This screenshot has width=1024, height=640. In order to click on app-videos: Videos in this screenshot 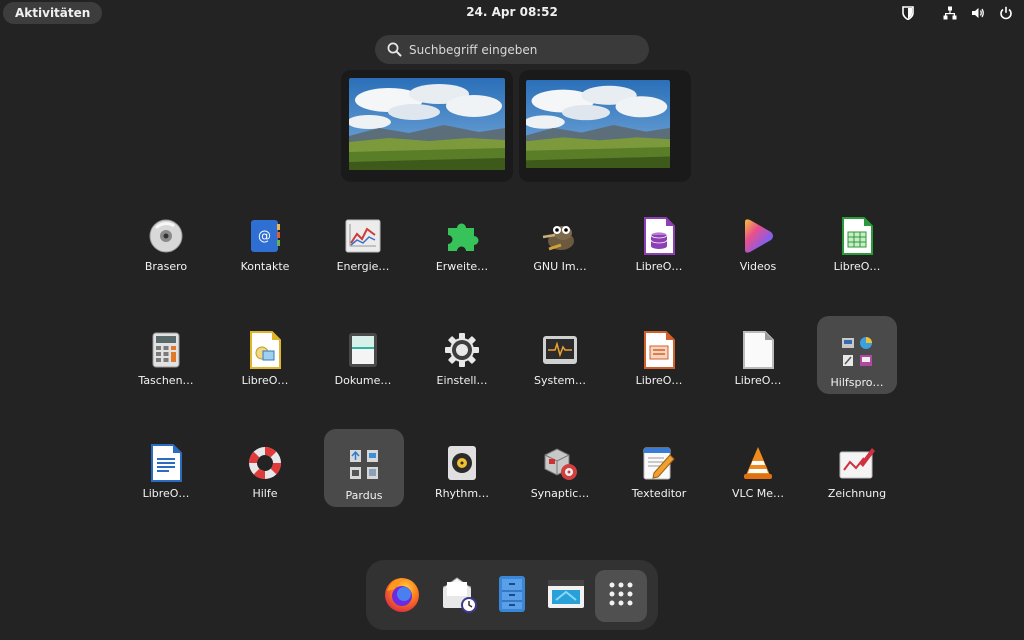, I will do `click(758, 239)`.